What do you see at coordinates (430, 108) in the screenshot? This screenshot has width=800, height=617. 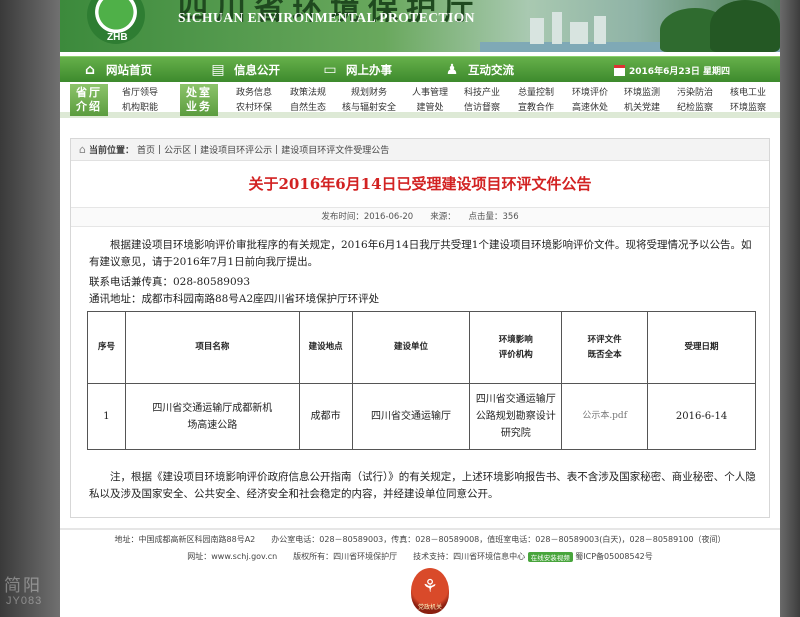 I see `subnav-link: 建管处` at bounding box center [430, 108].